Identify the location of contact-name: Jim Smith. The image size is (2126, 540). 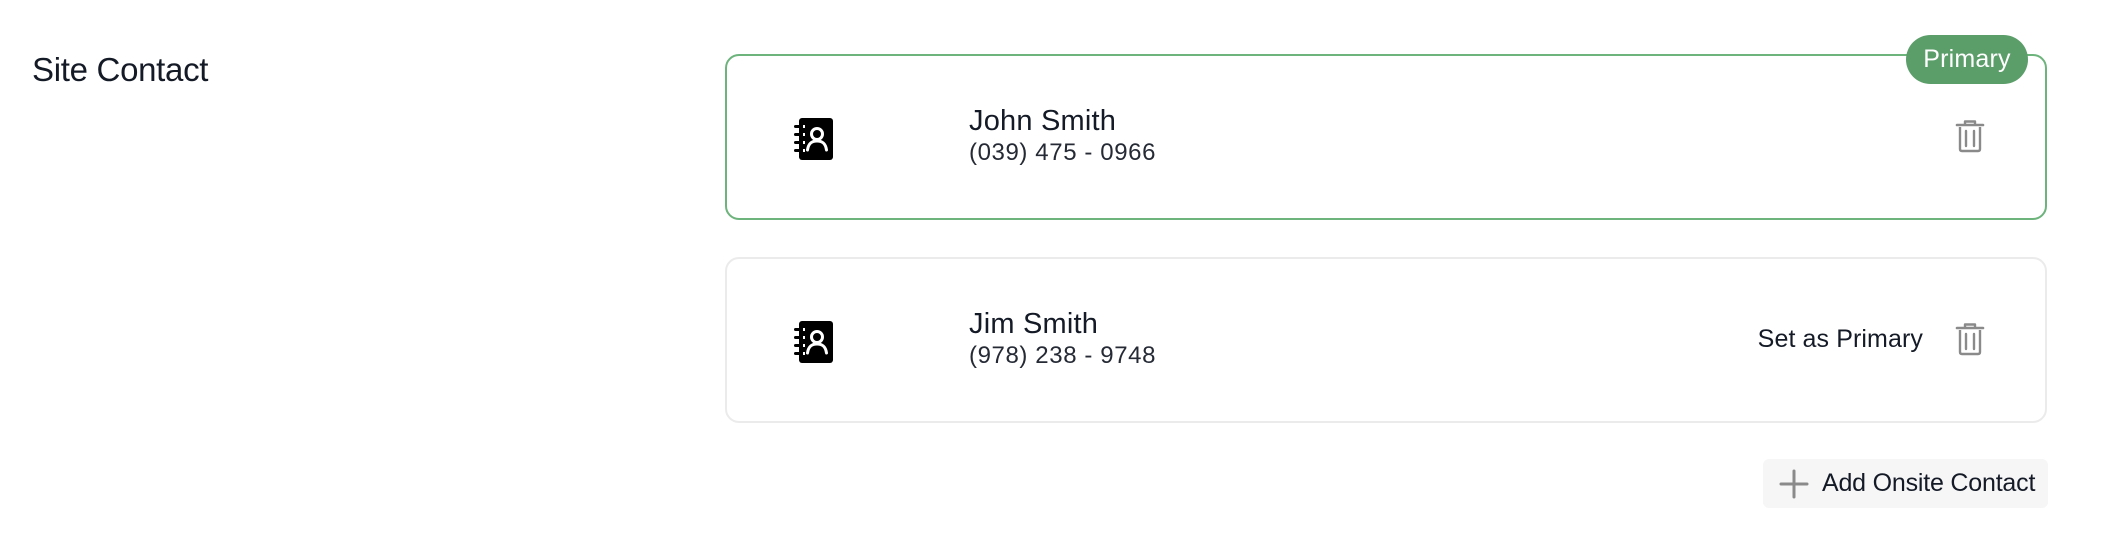
(1034, 324).